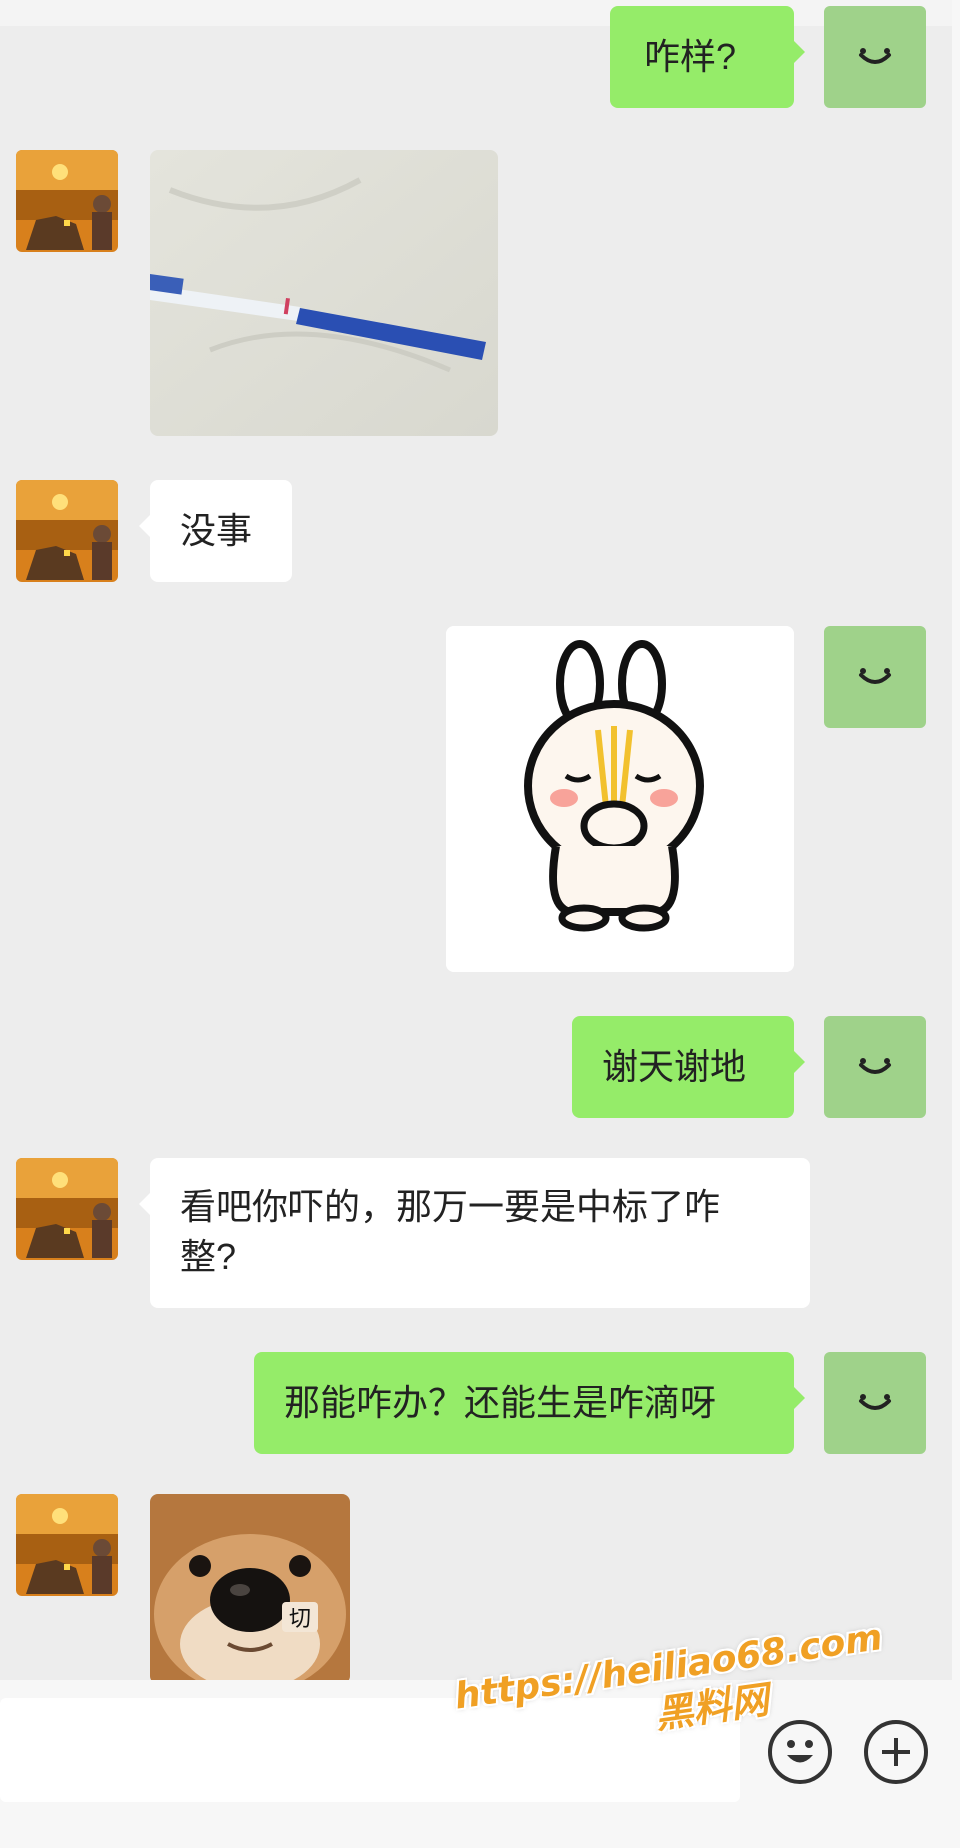  I want to click on top-strip, so click(480, 13).